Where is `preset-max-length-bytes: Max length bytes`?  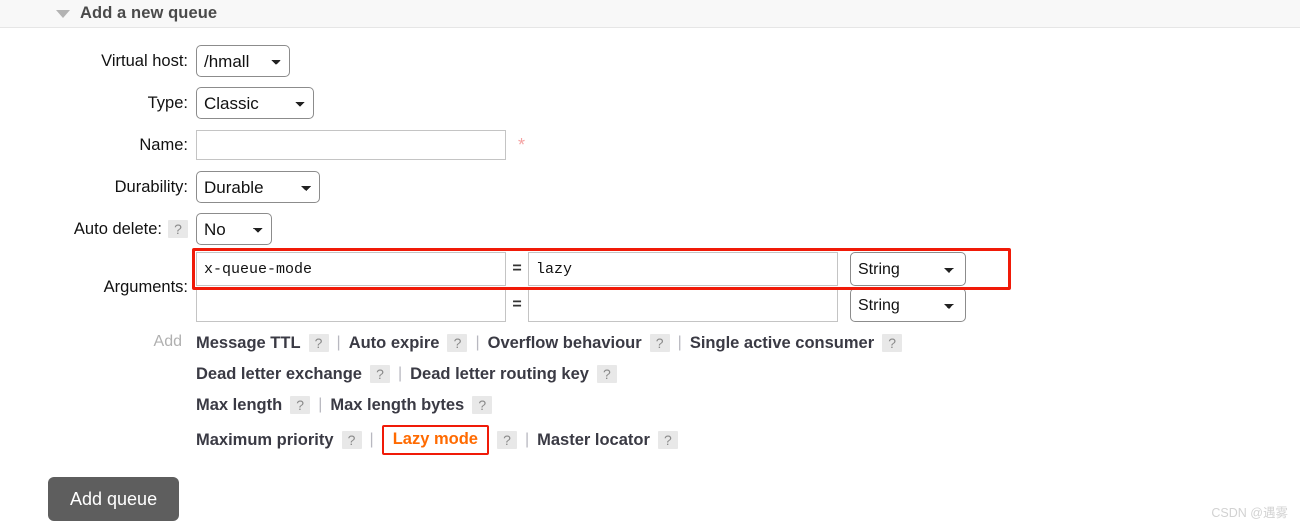
preset-max-length-bytes: Max length bytes is located at coordinates (397, 405).